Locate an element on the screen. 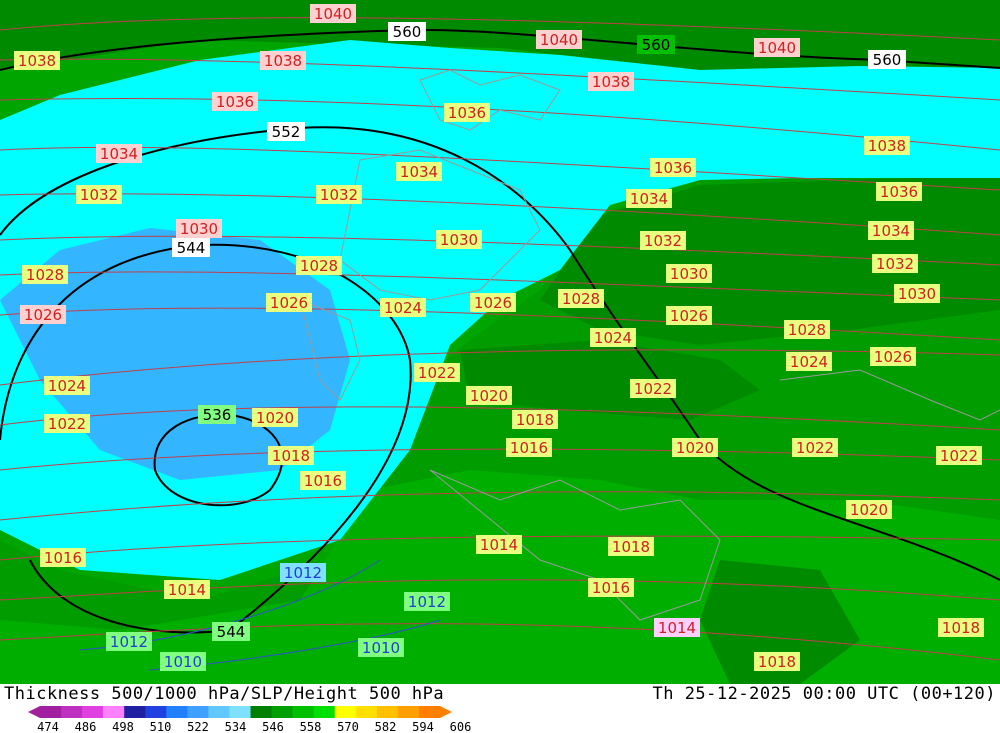  colorbar-tick-label: 534 is located at coordinates (236, 726).